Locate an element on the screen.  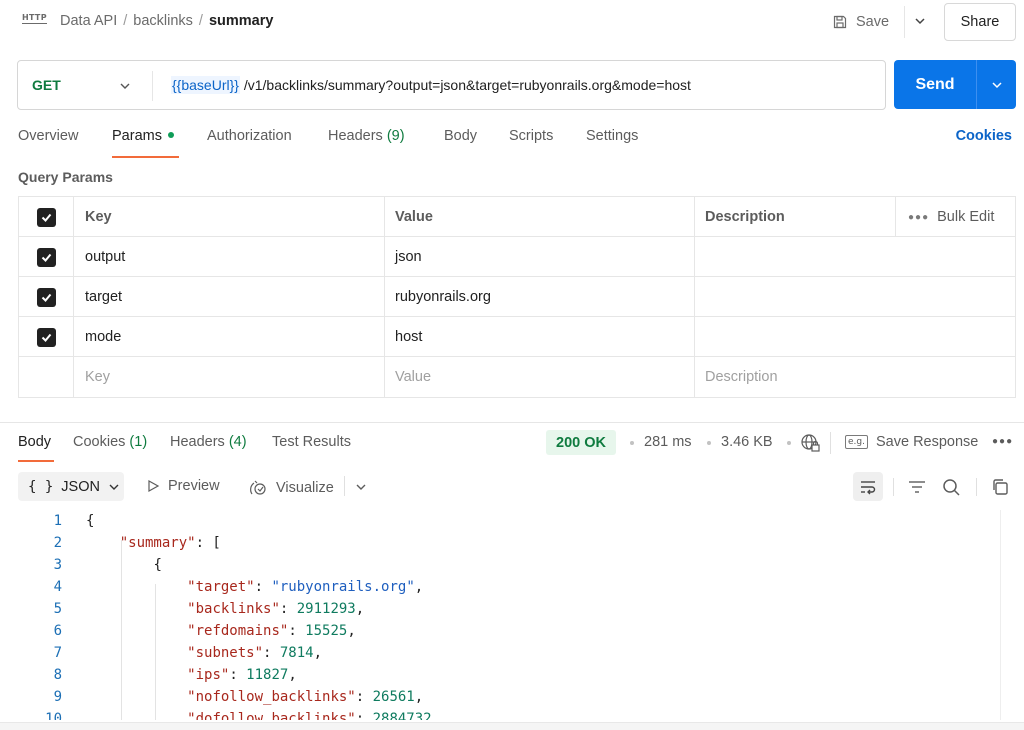
wrap-lines-button is located at coordinates (868, 486).